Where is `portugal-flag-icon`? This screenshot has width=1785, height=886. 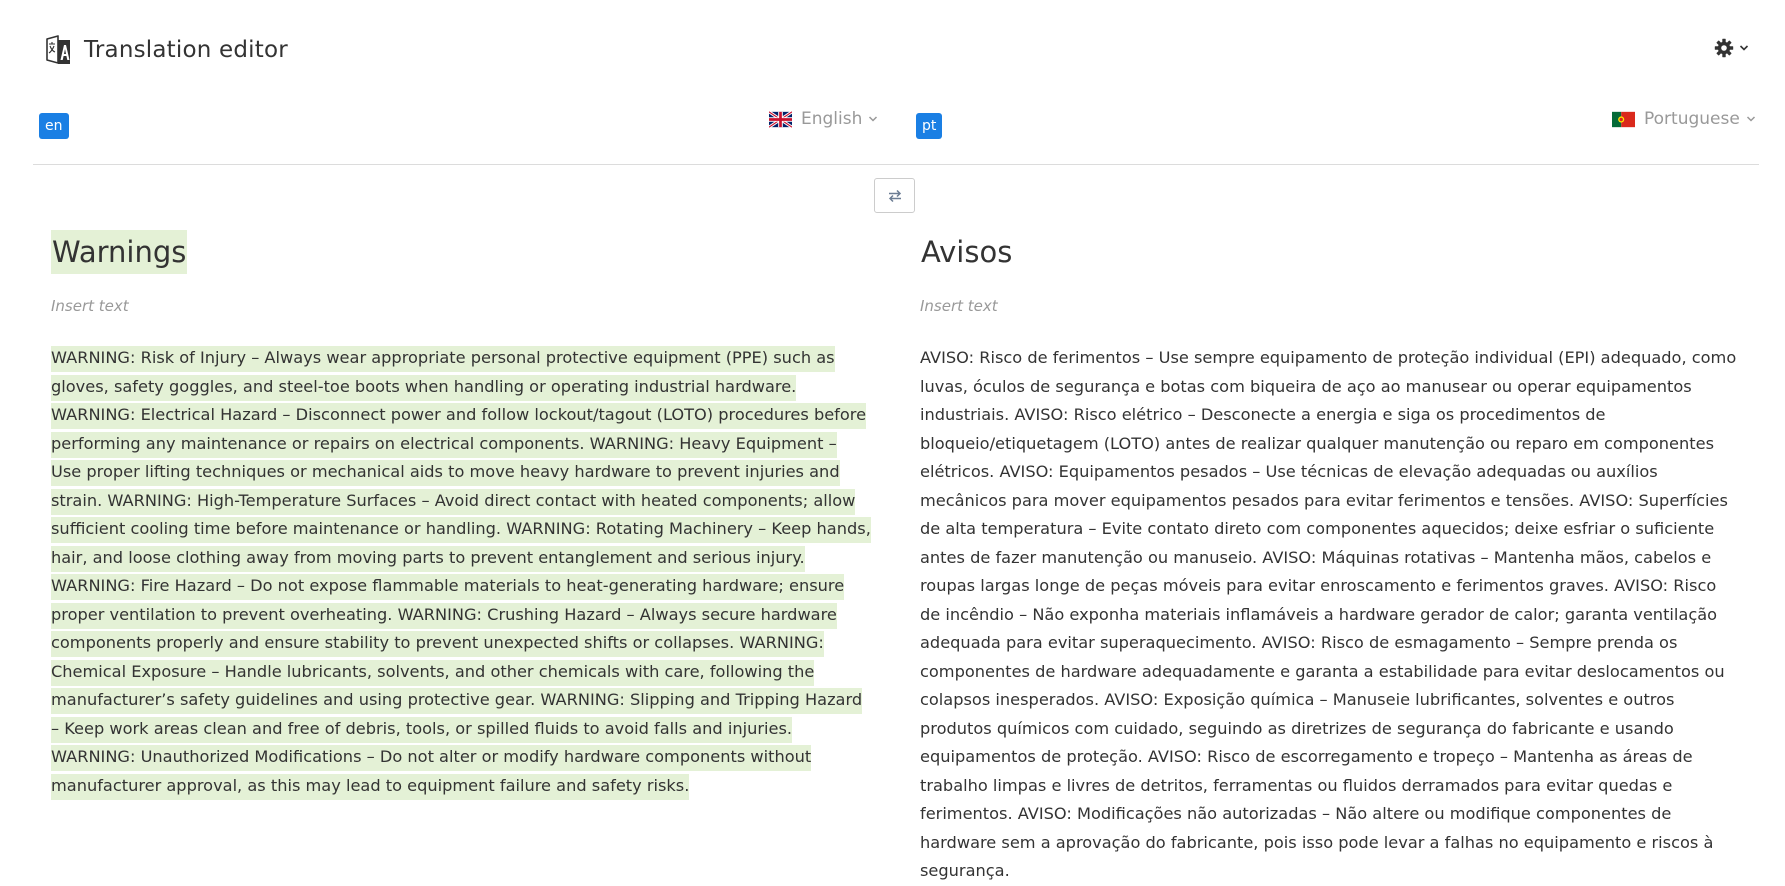 portugal-flag-icon is located at coordinates (1623, 119).